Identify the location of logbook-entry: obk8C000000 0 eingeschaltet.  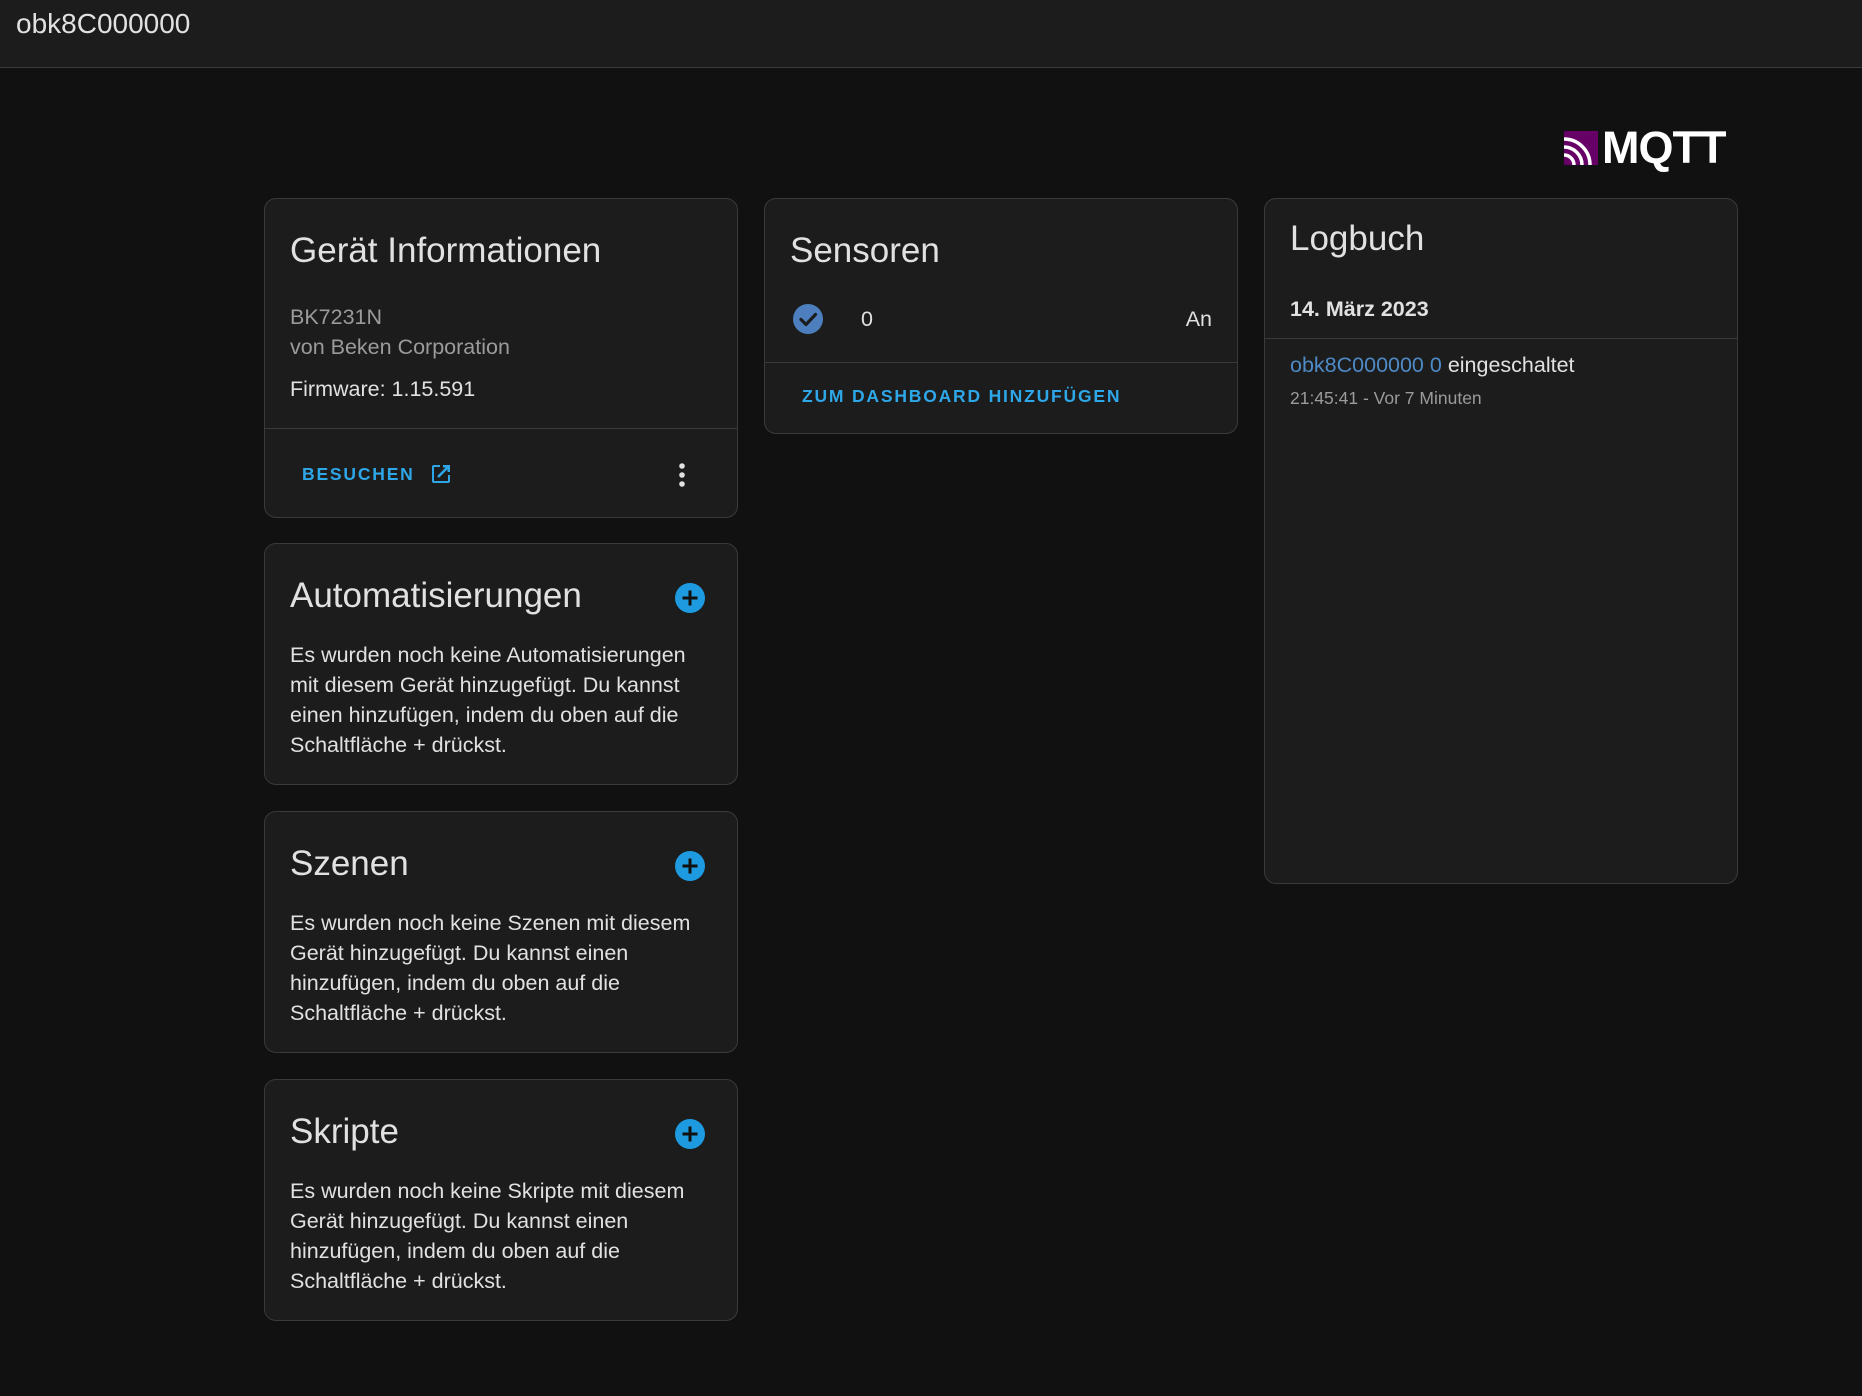
(1432, 365).